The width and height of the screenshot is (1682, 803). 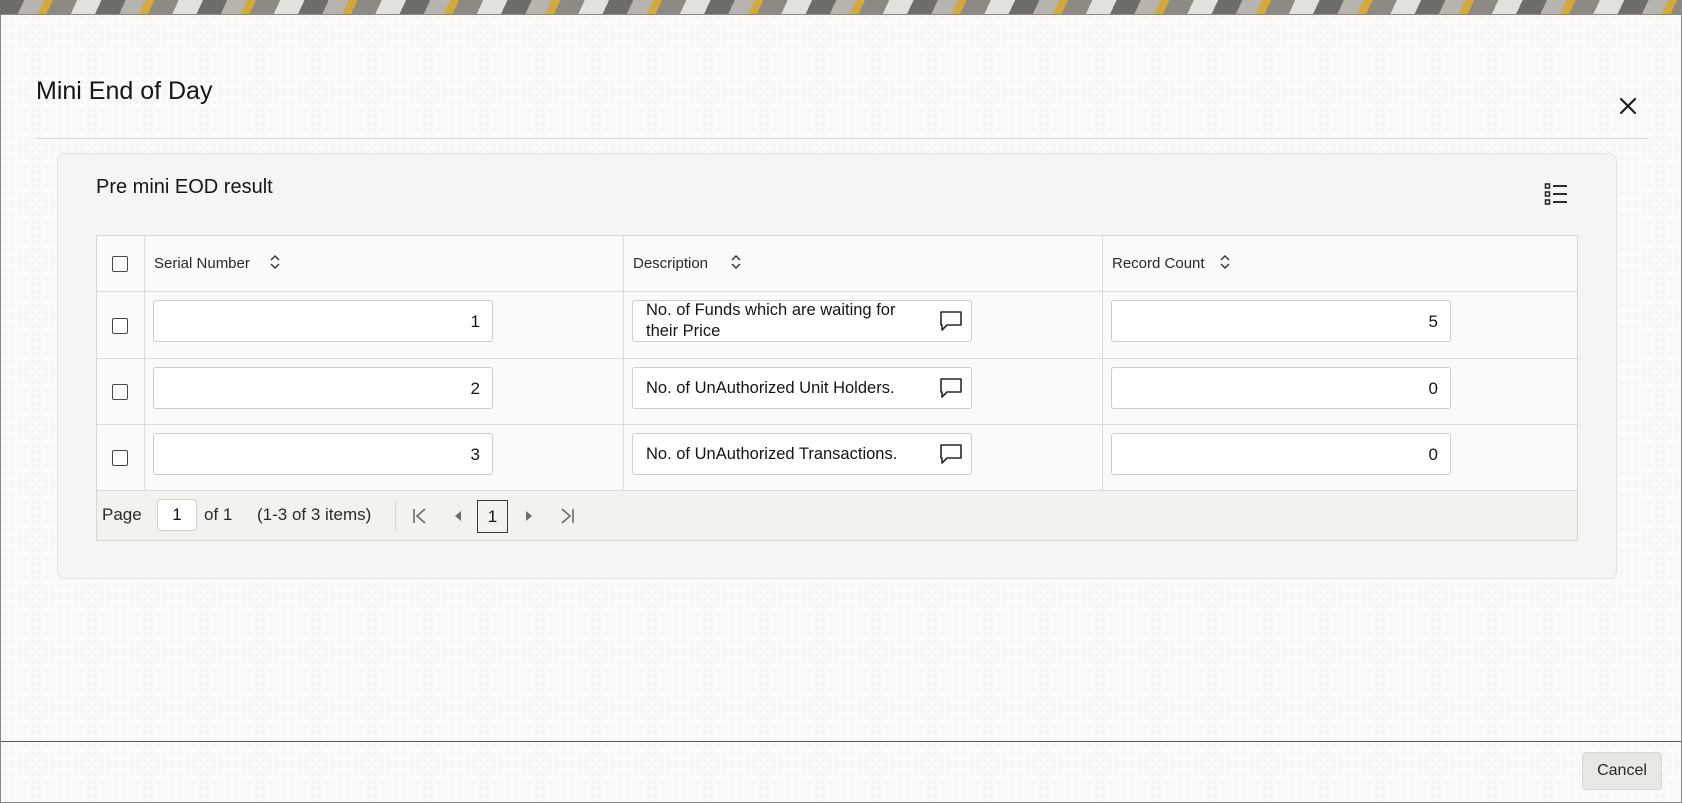 What do you see at coordinates (492, 516) in the screenshot?
I see `current-page-button: 1` at bounding box center [492, 516].